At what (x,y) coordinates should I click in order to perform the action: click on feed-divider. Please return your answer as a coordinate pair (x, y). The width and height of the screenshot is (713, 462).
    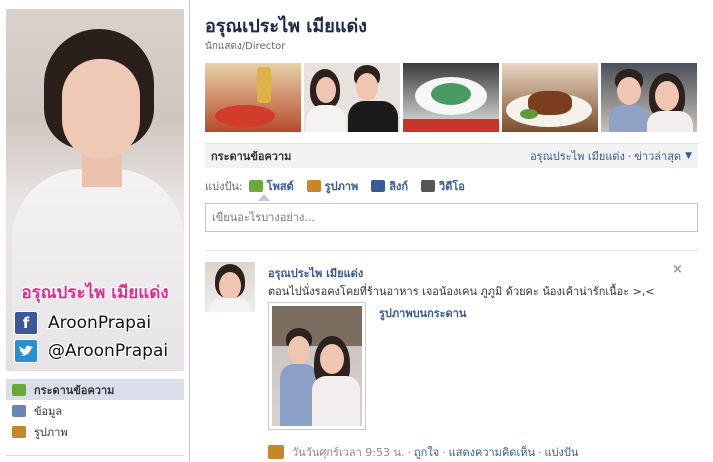
    Looking at the image, I should click on (451, 250).